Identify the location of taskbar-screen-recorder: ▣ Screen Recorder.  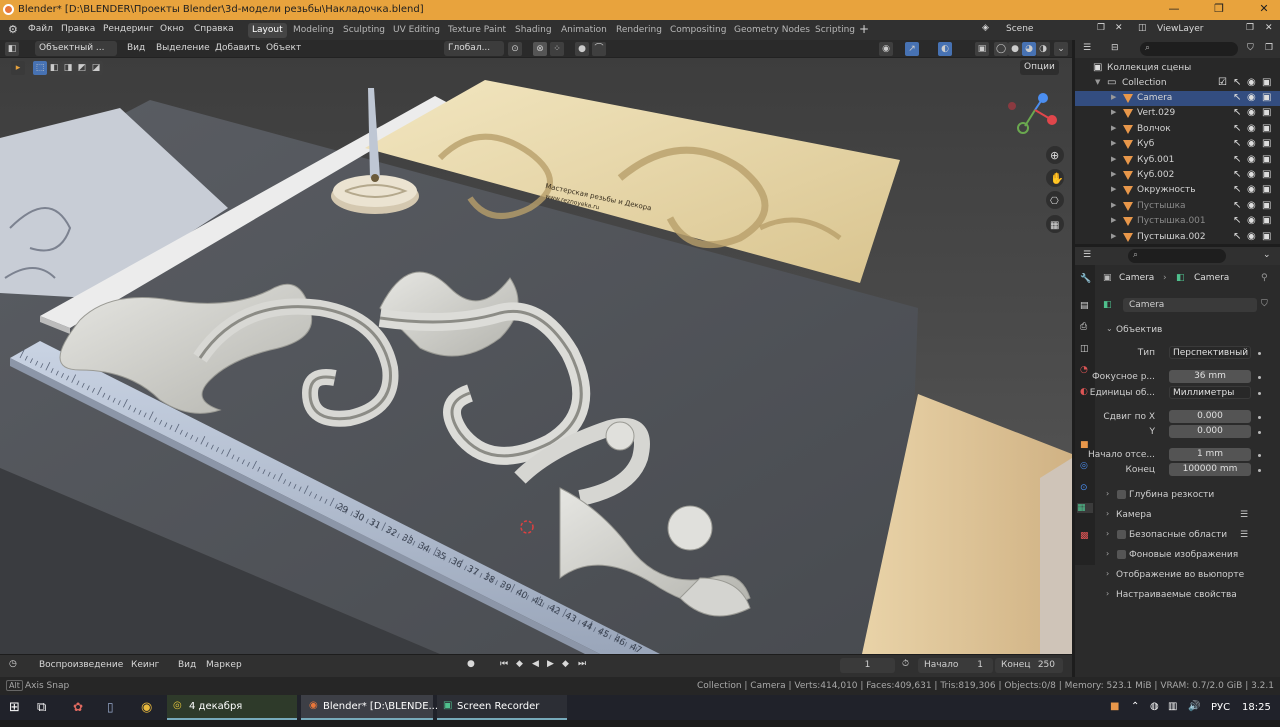
(502, 707).